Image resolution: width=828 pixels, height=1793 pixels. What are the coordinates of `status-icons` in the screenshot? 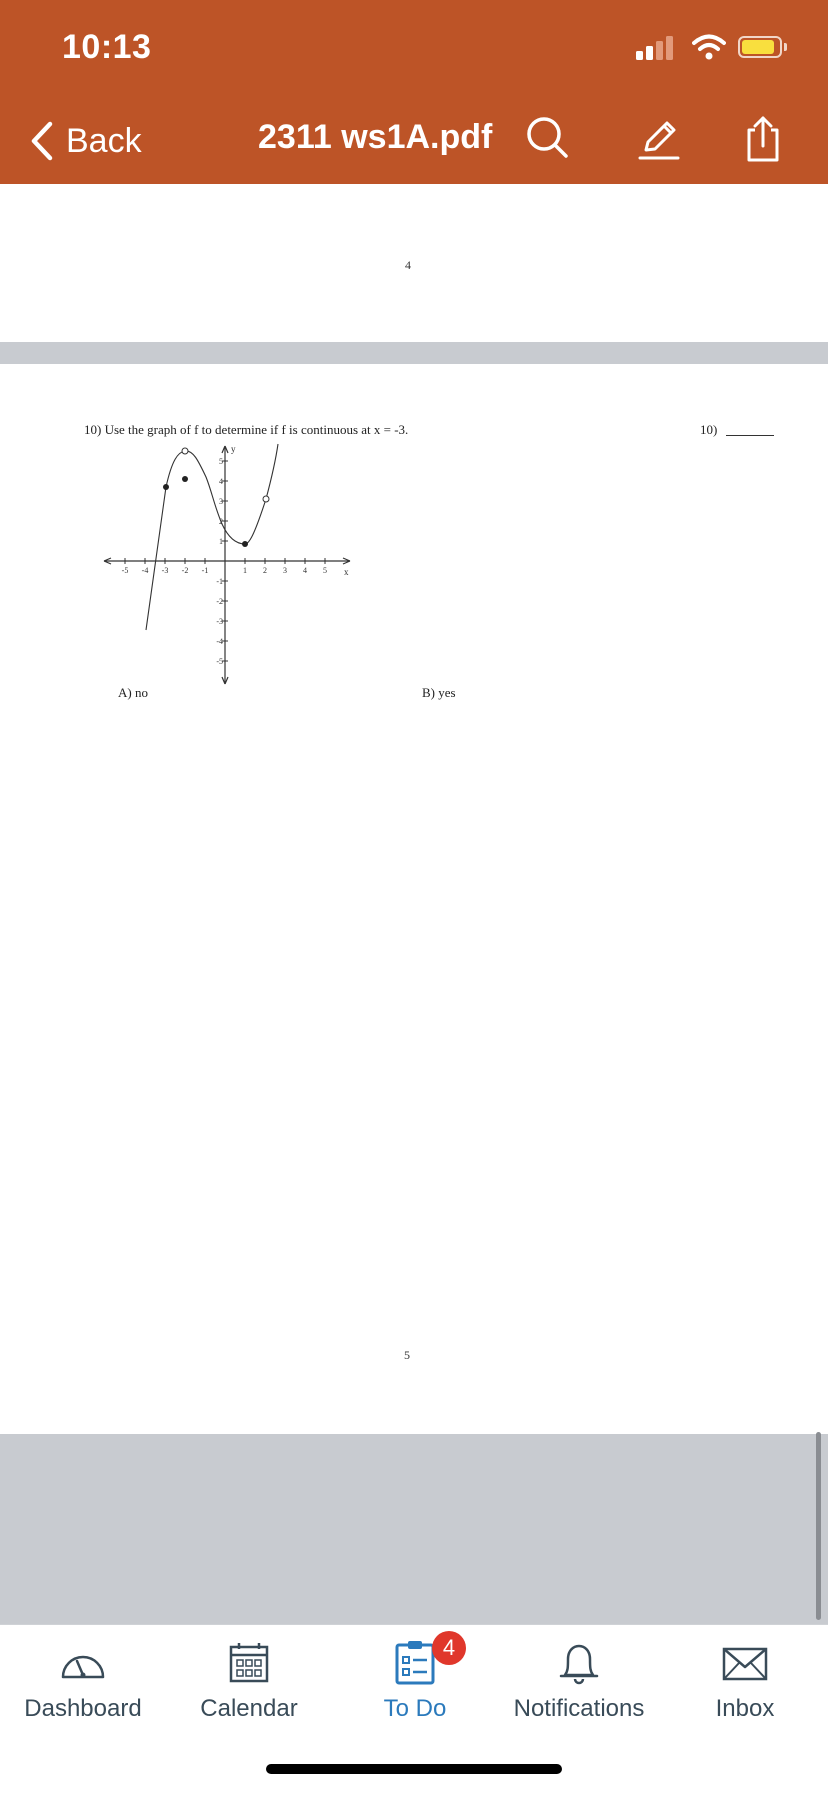 It's located at (716, 49).